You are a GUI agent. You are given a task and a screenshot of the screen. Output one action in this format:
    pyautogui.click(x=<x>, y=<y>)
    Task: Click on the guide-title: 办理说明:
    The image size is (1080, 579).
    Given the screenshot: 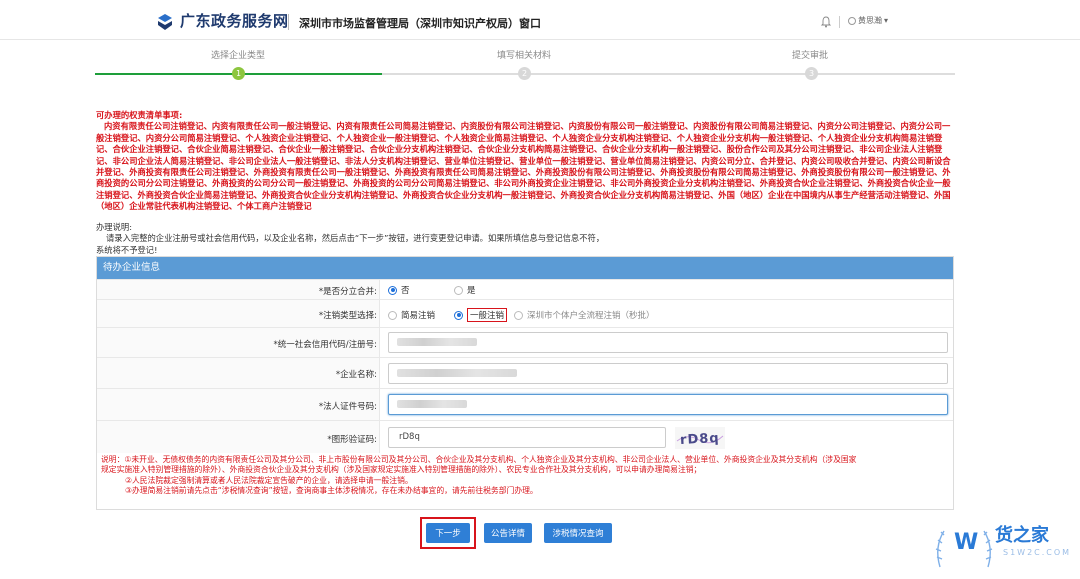 What is the action you would take?
    pyautogui.click(x=114, y=227)
    